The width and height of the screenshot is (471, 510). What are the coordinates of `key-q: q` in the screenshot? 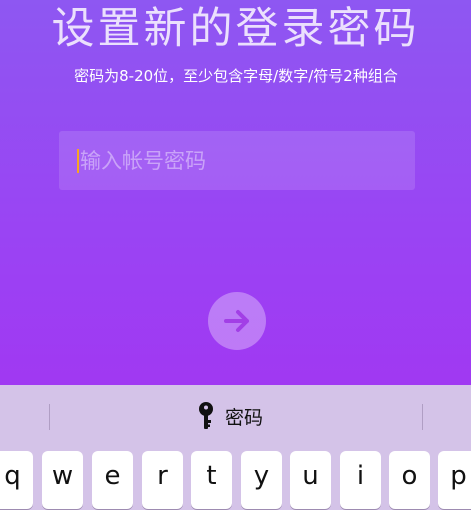 It's located at (16, 480).